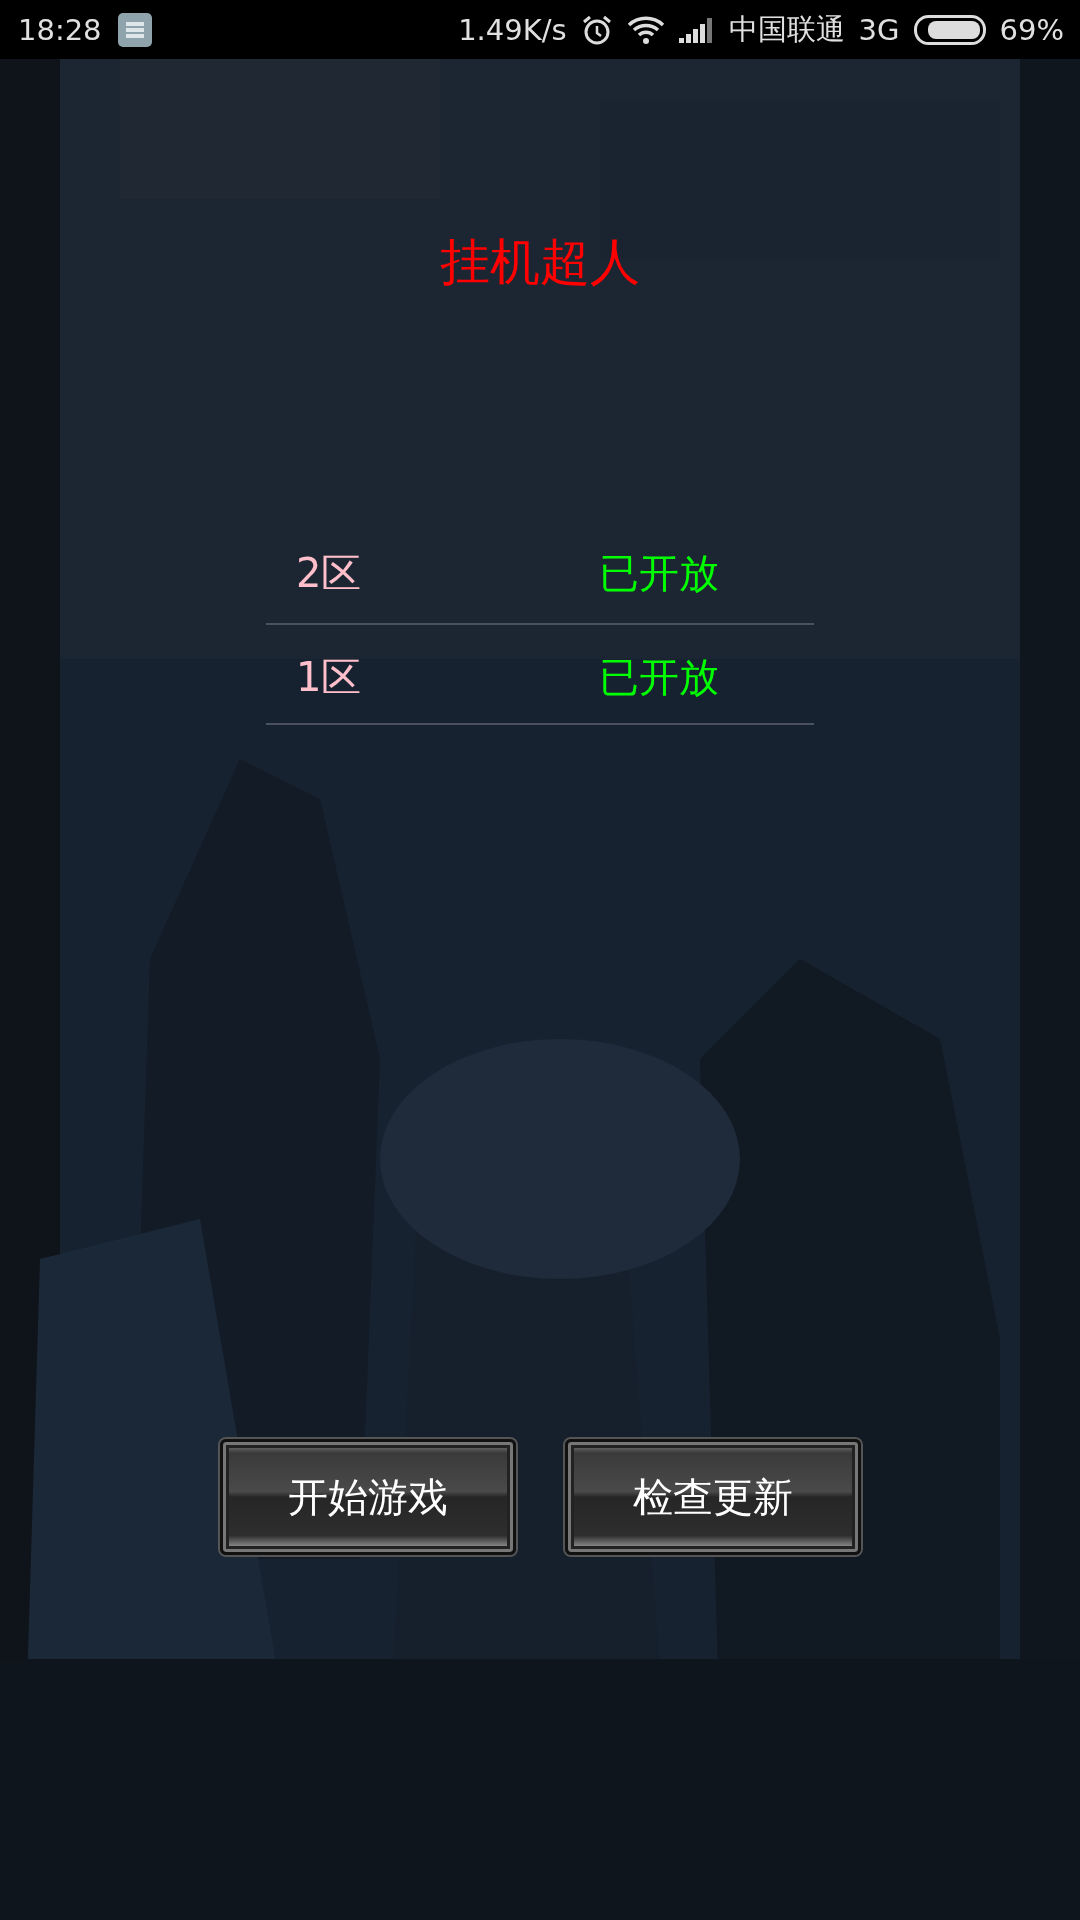 The height and width of the screenshot is (1920, 1080). Describe the element at coordinates (786, 29) in the screenshot. I see `carrier-name: 中国联通` at that location.